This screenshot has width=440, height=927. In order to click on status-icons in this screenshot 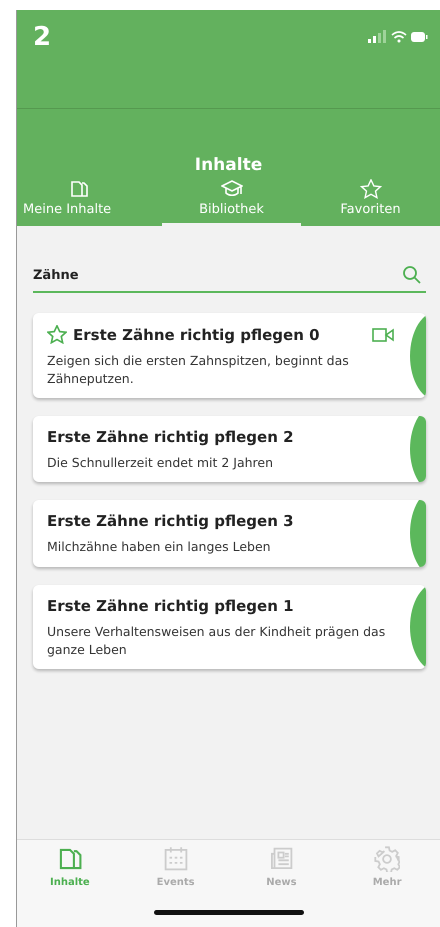, I will do `click(398, 37)`.